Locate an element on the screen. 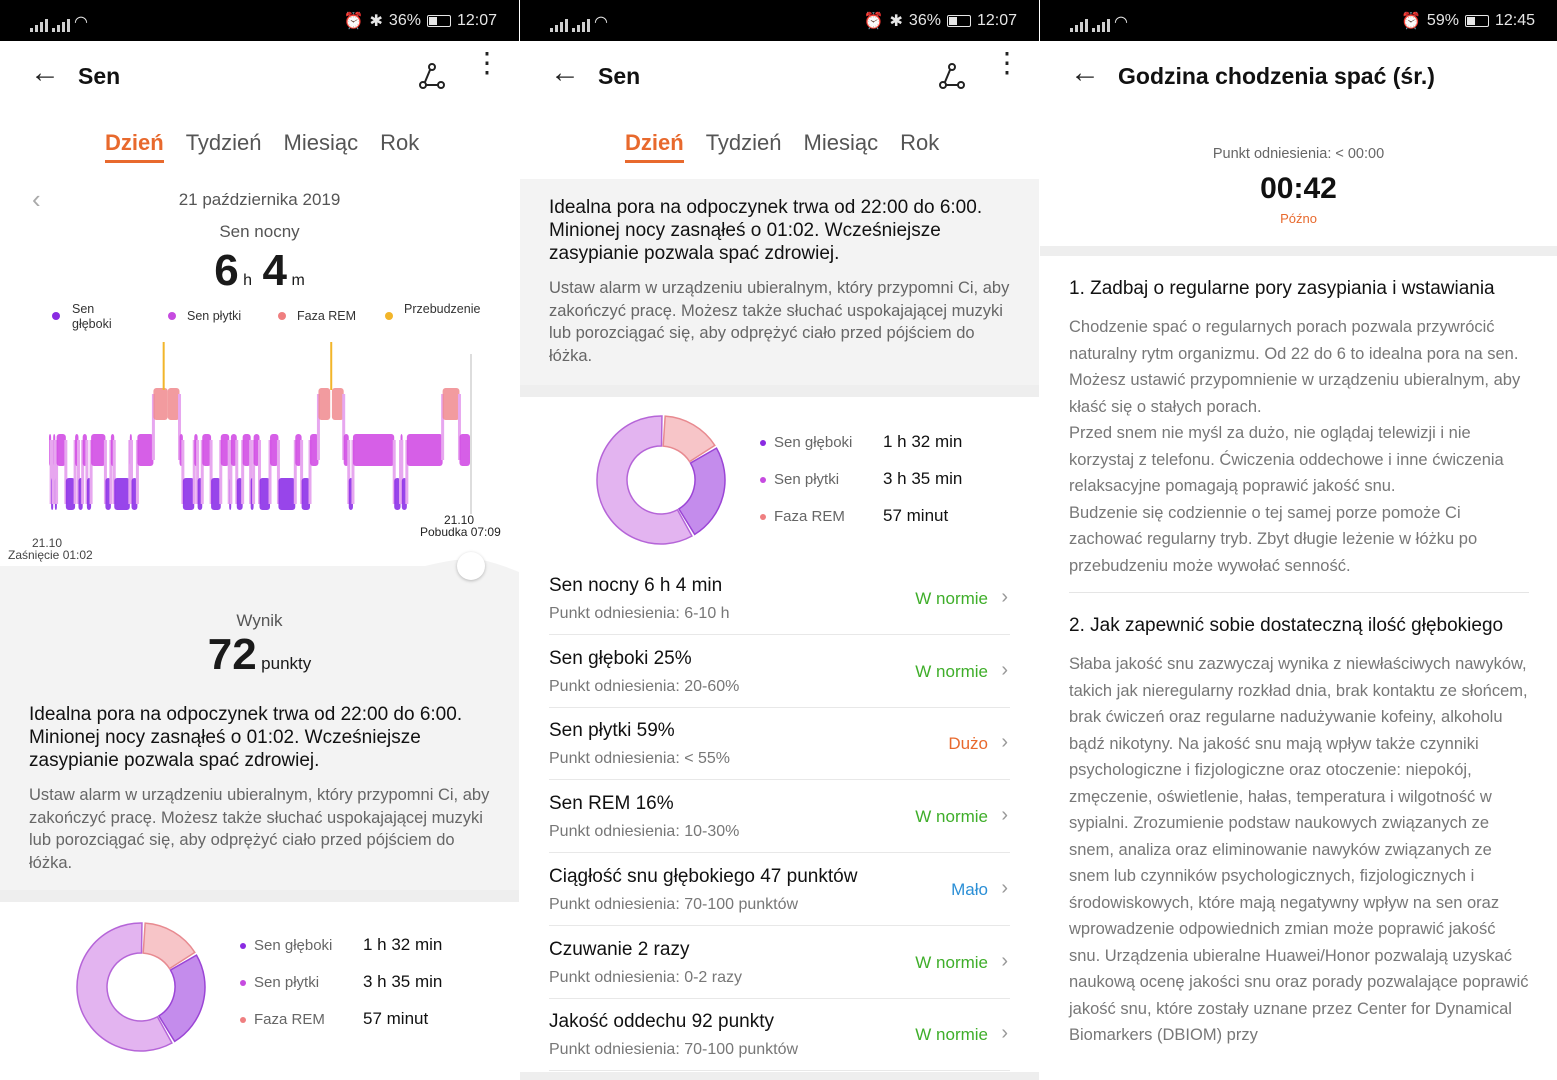 The width and height of the screenshot is (1557, 1080). period-tabs: Dzień Tydzień Miesiąc Rok is located at coordinates (262, 146).